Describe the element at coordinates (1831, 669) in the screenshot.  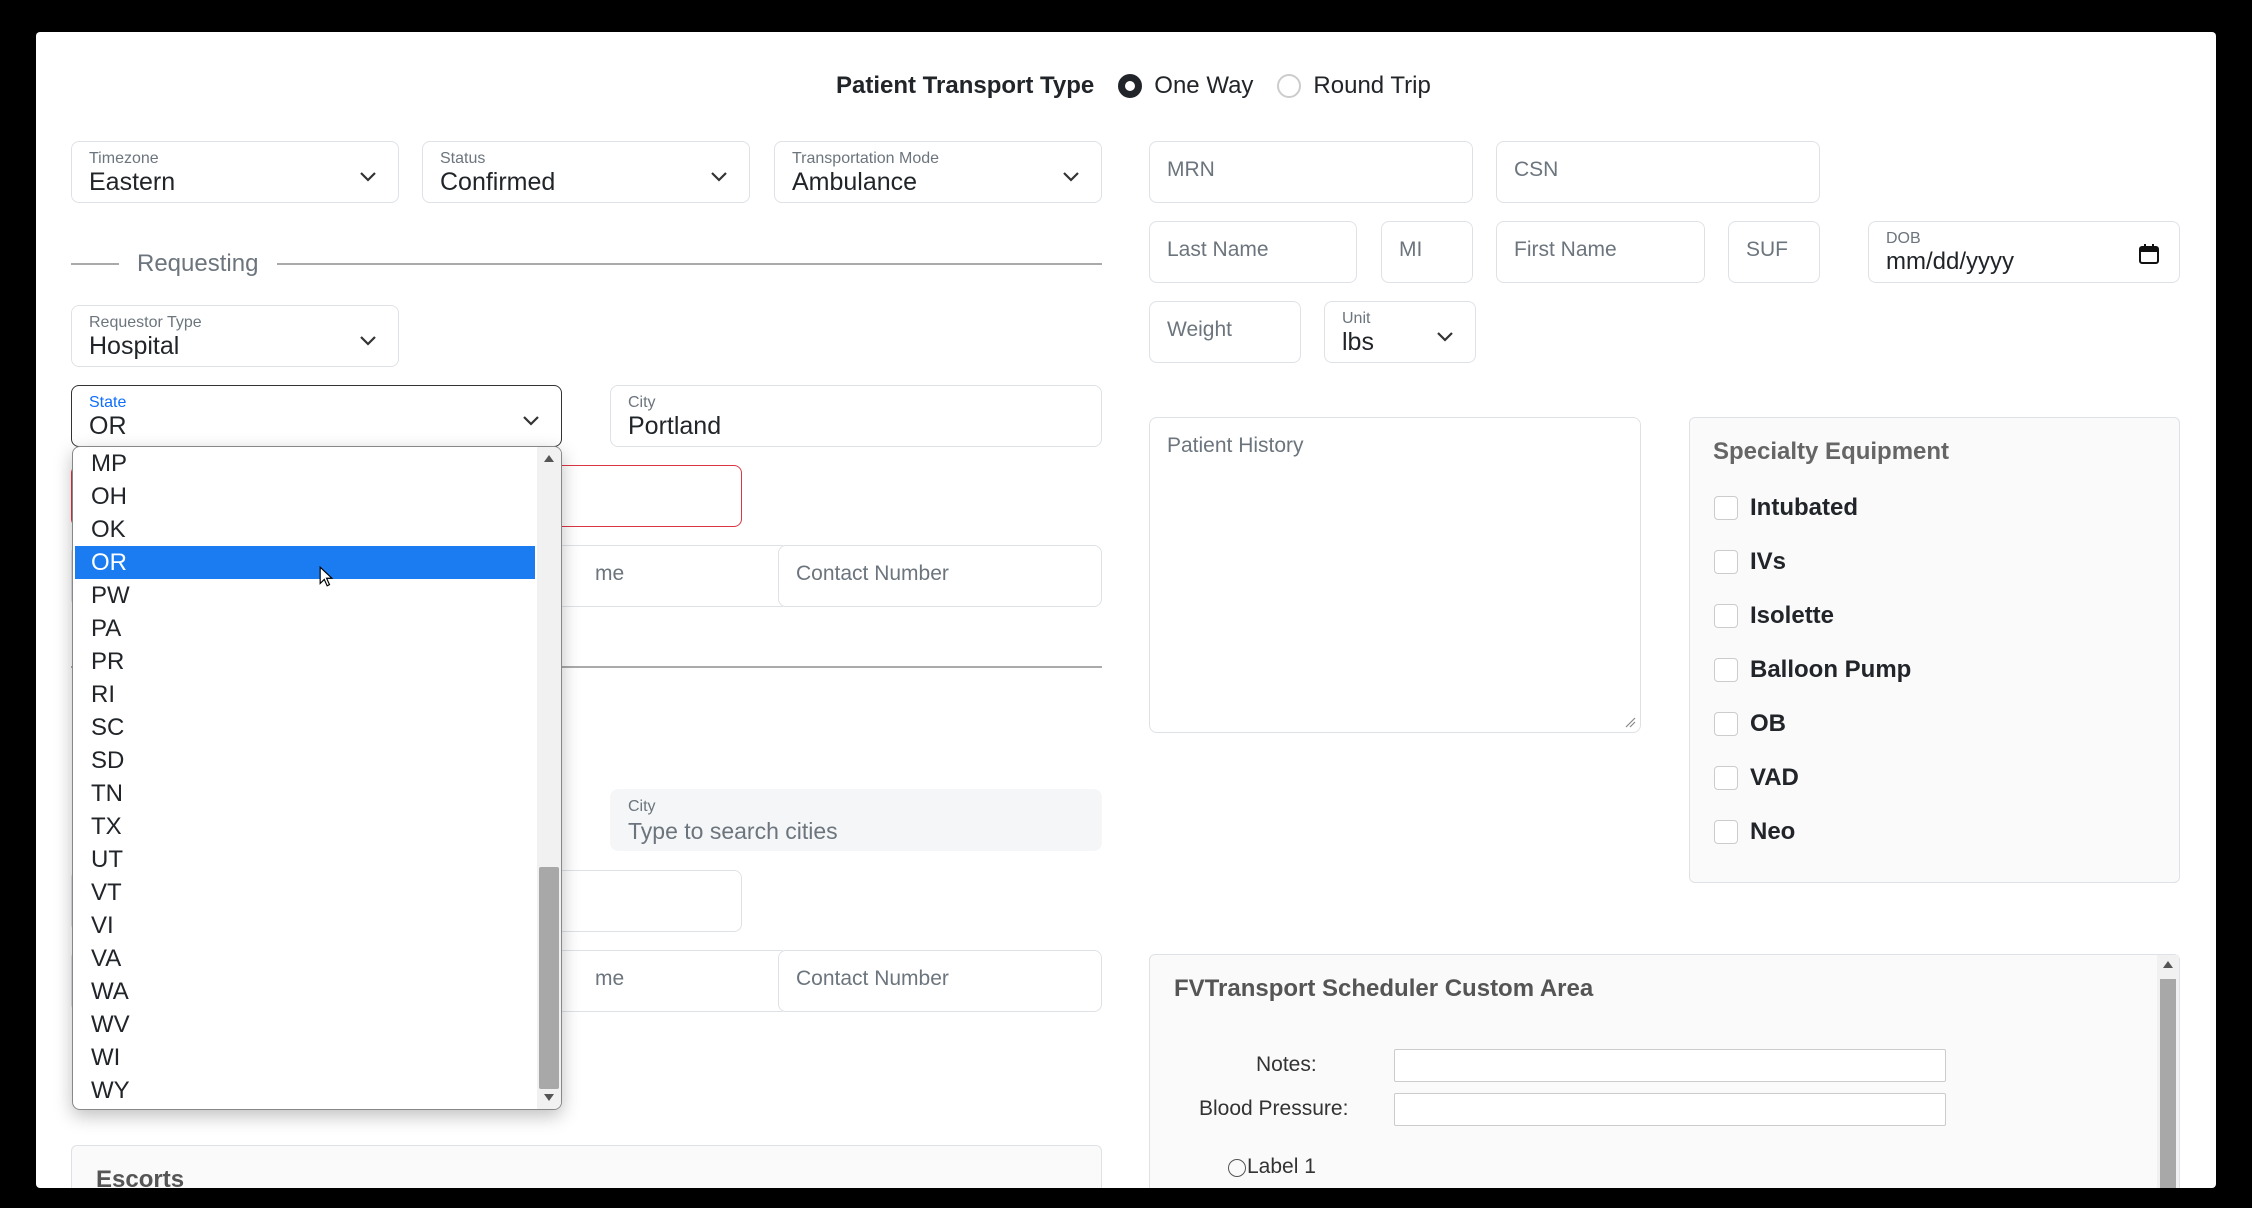
I see `equipment-label: Balloon Pump` at that location.